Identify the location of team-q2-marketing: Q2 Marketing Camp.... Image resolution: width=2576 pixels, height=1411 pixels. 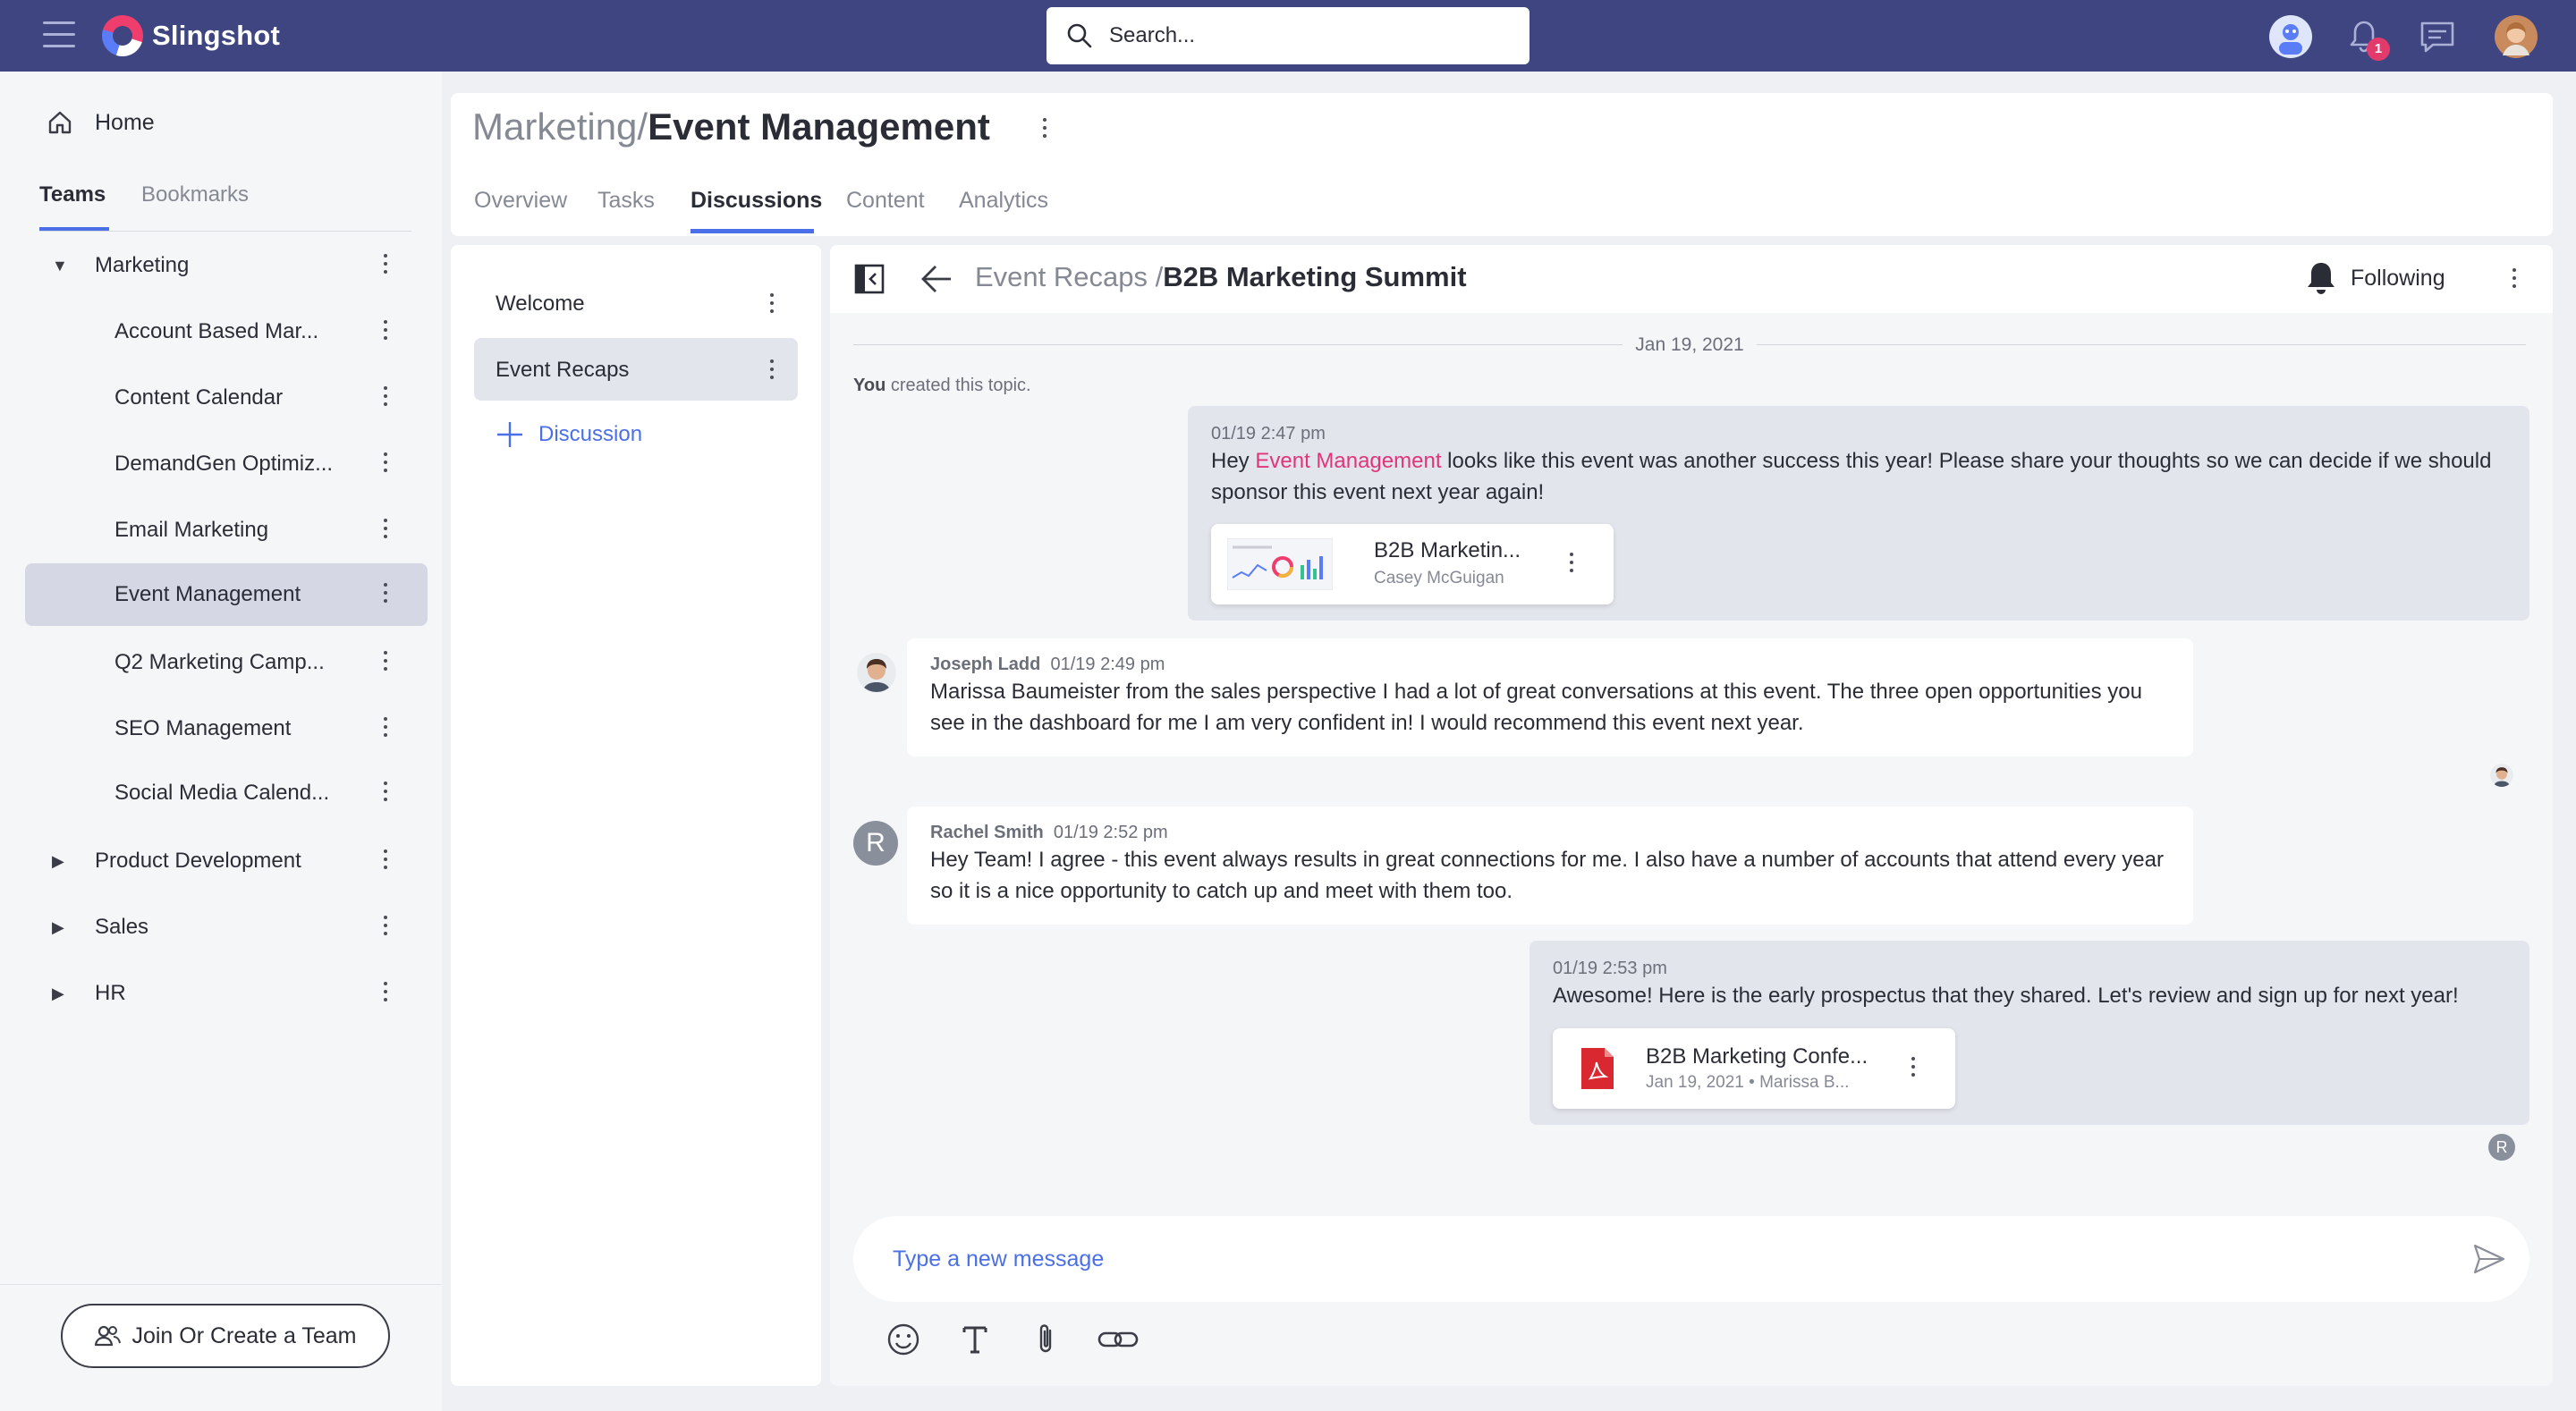
(226, 662).